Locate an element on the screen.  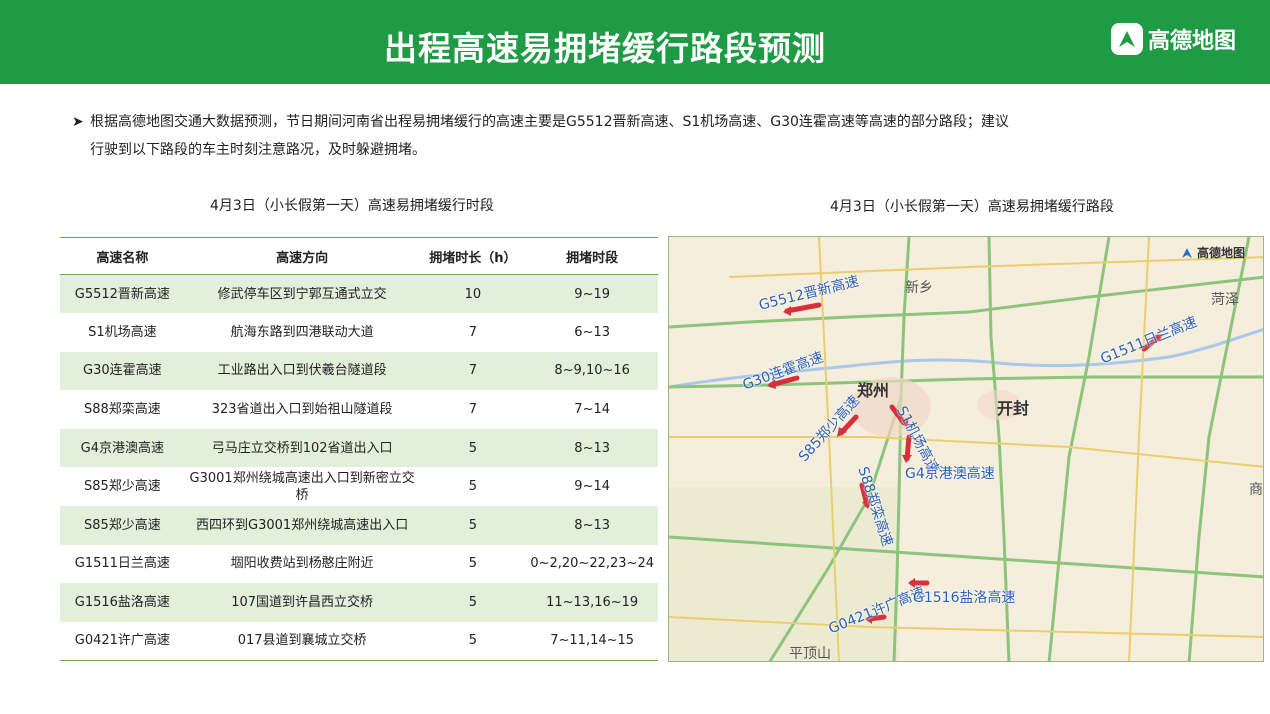
row-direction: 017县道到襄城立交桥 is located at coordinates (302, 641).